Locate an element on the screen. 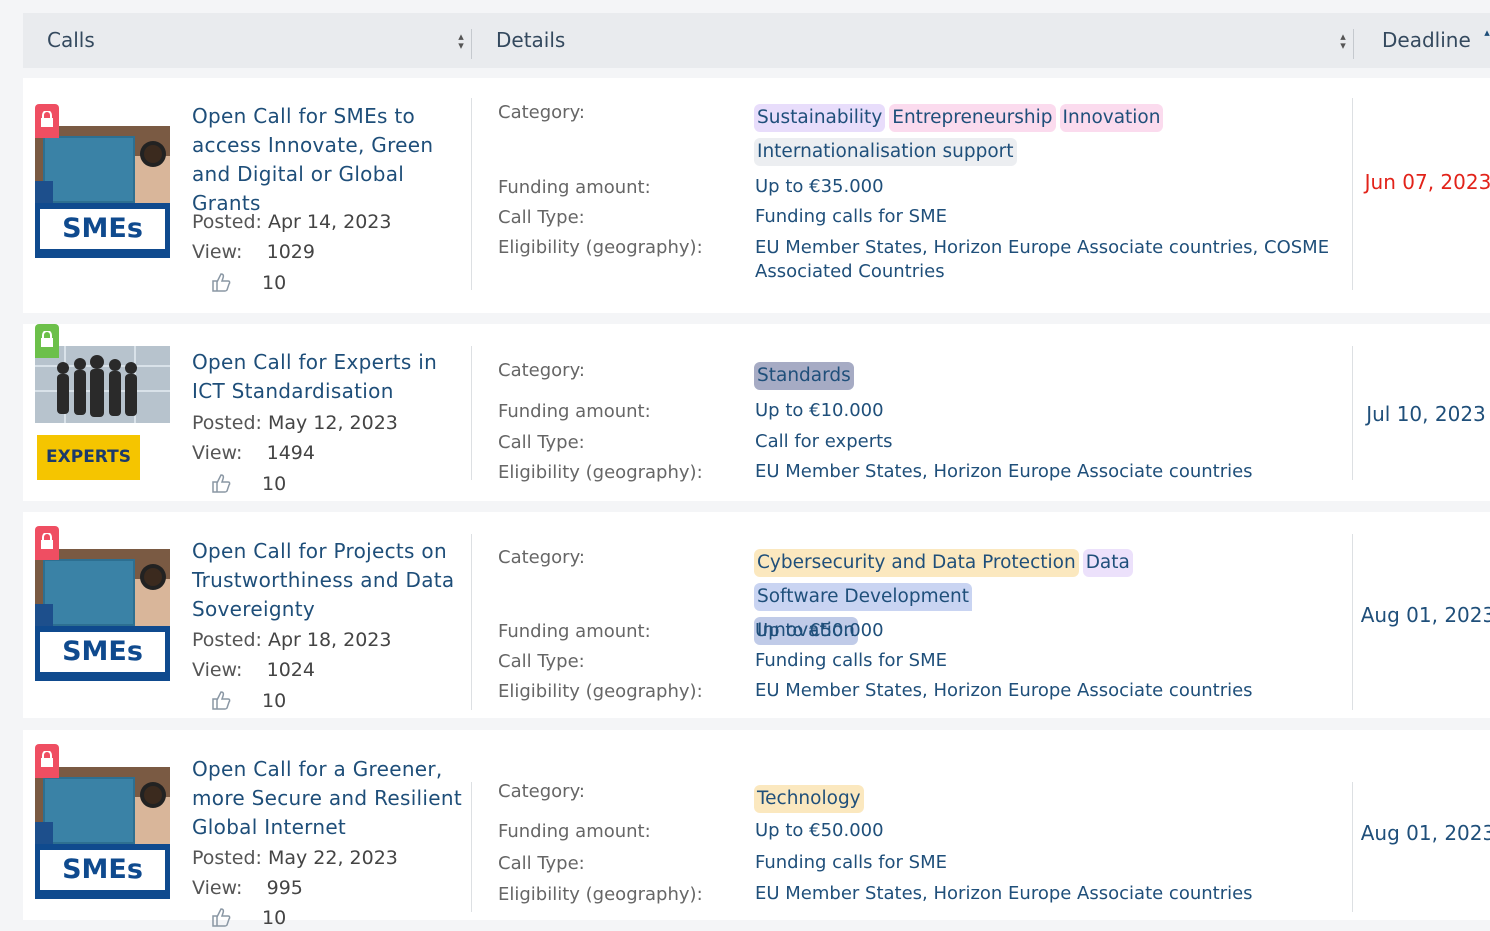 The image size is (1490, 931). header-deadline: Deadline is located at coordinates (1426, 40).